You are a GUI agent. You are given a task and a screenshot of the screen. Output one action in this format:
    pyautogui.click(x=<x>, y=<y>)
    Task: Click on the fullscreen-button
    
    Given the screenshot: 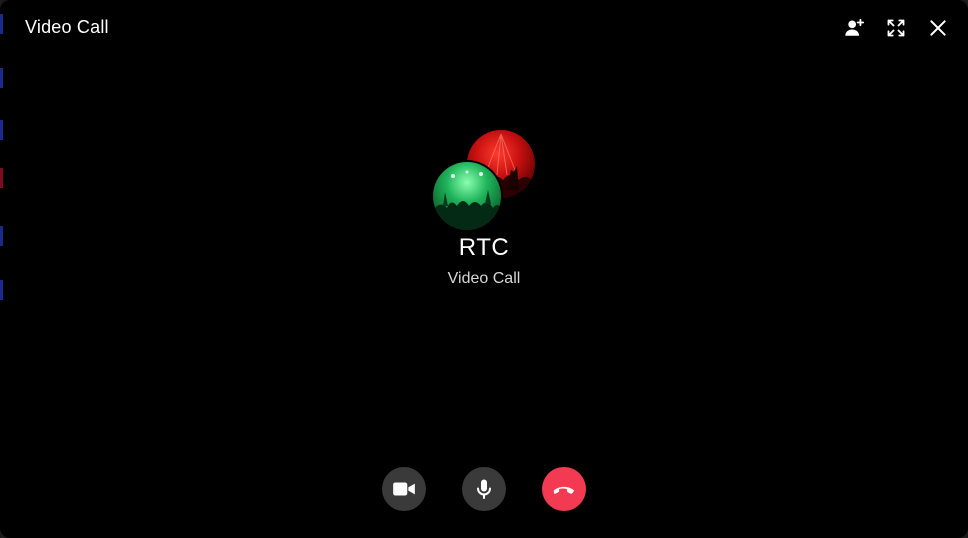 What is the action you would take?
    pyautogui.click(x=896, y=28)
    